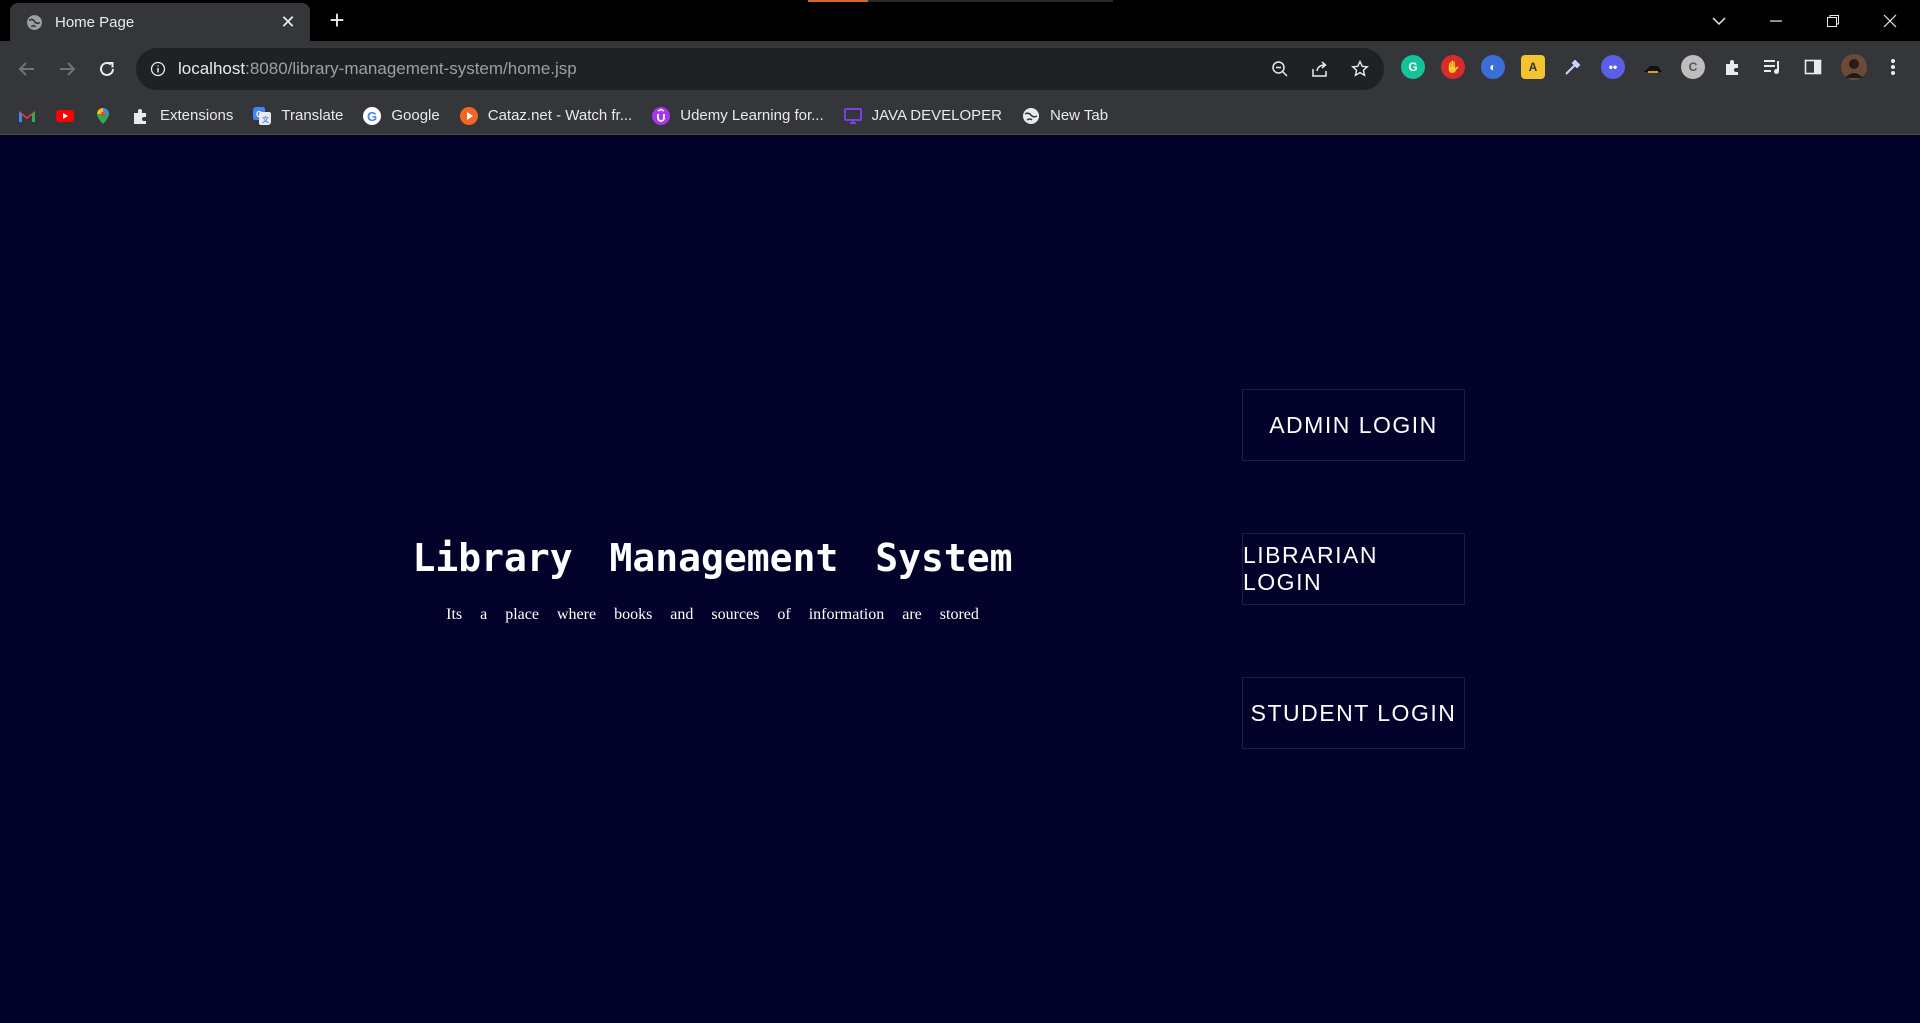  I want to click on close-tab-icon: ✕, so click(288, 22).